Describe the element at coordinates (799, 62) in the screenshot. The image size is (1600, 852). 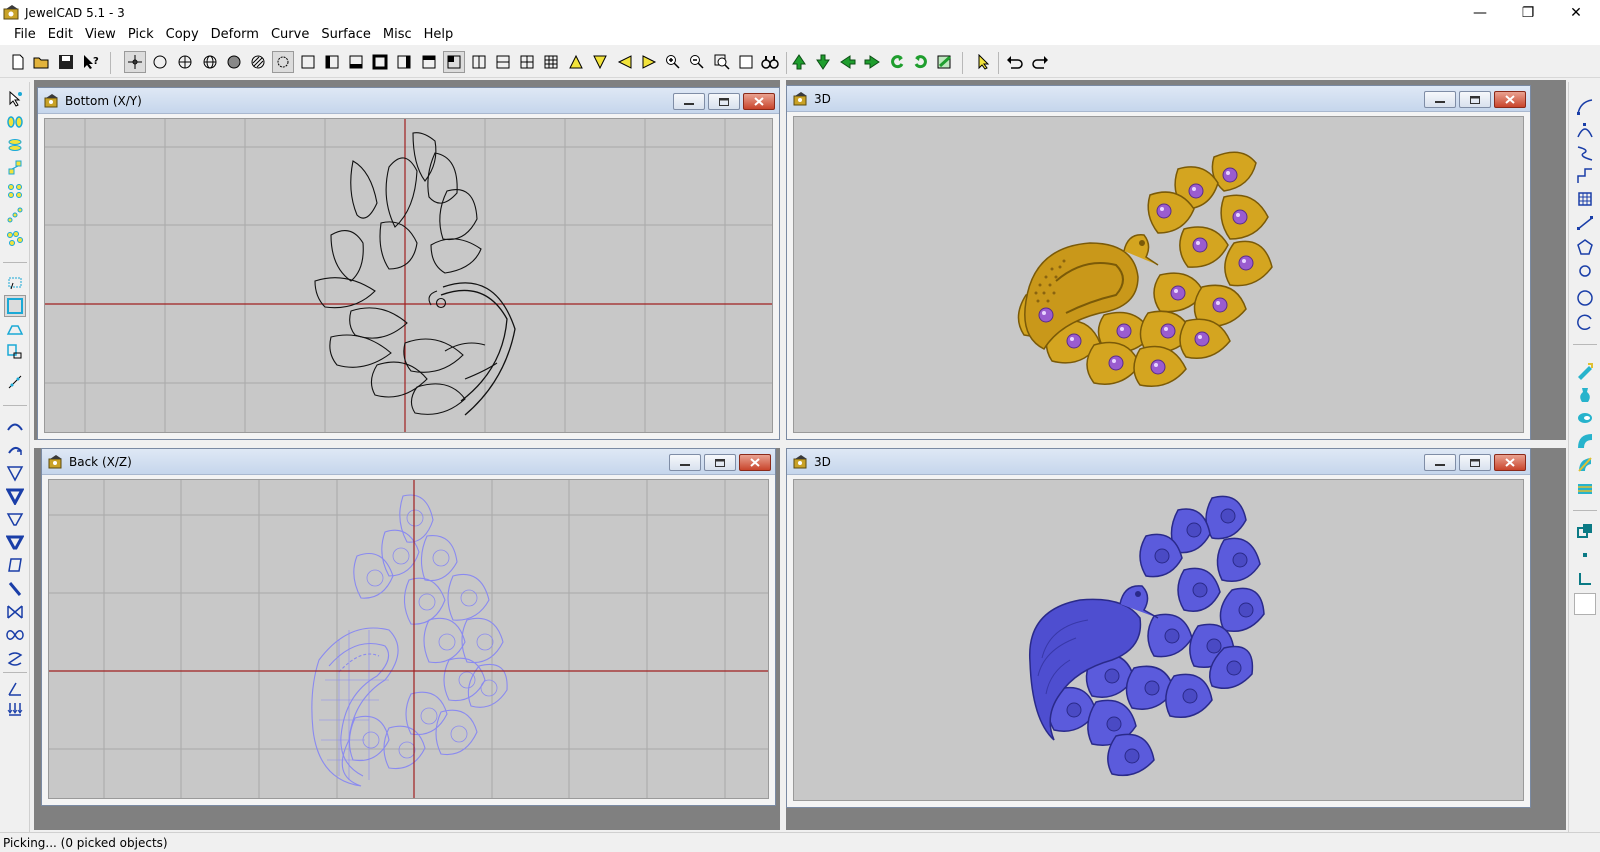
I see `move-up-button` at that location.